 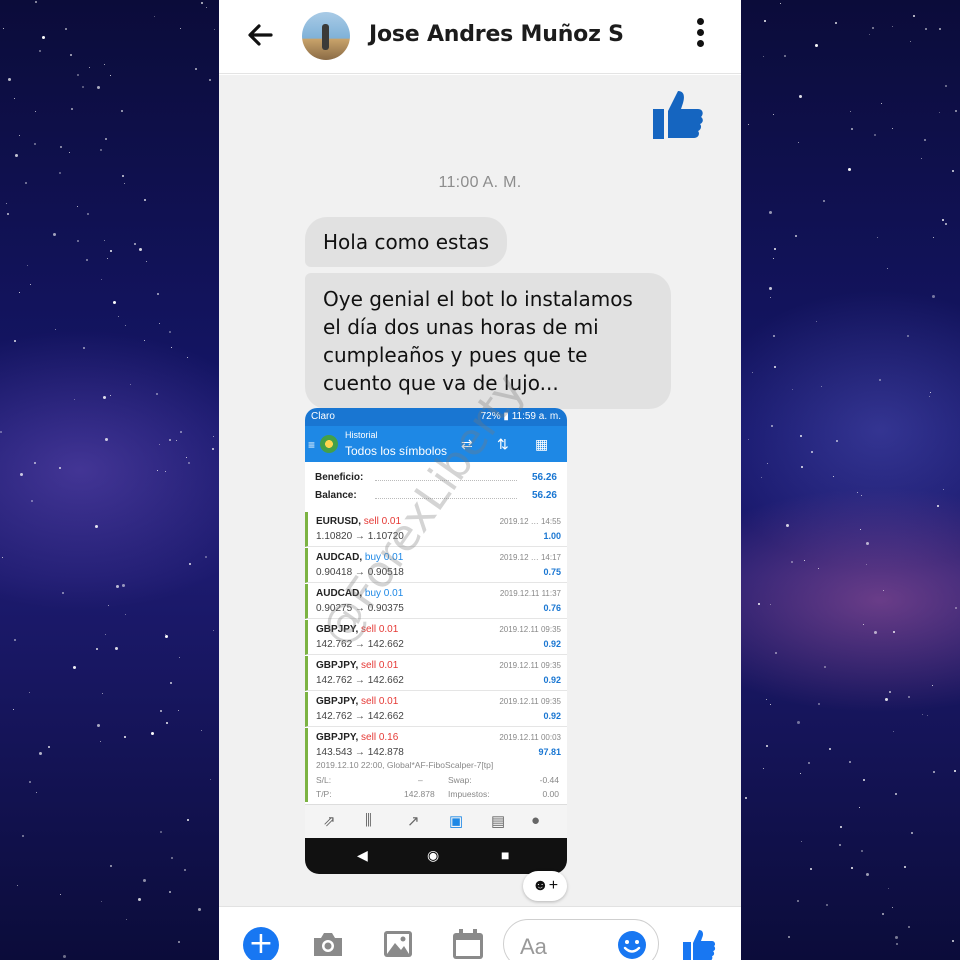 I want to click on fees-label: Impuestos:, so click(x=469, y=794).